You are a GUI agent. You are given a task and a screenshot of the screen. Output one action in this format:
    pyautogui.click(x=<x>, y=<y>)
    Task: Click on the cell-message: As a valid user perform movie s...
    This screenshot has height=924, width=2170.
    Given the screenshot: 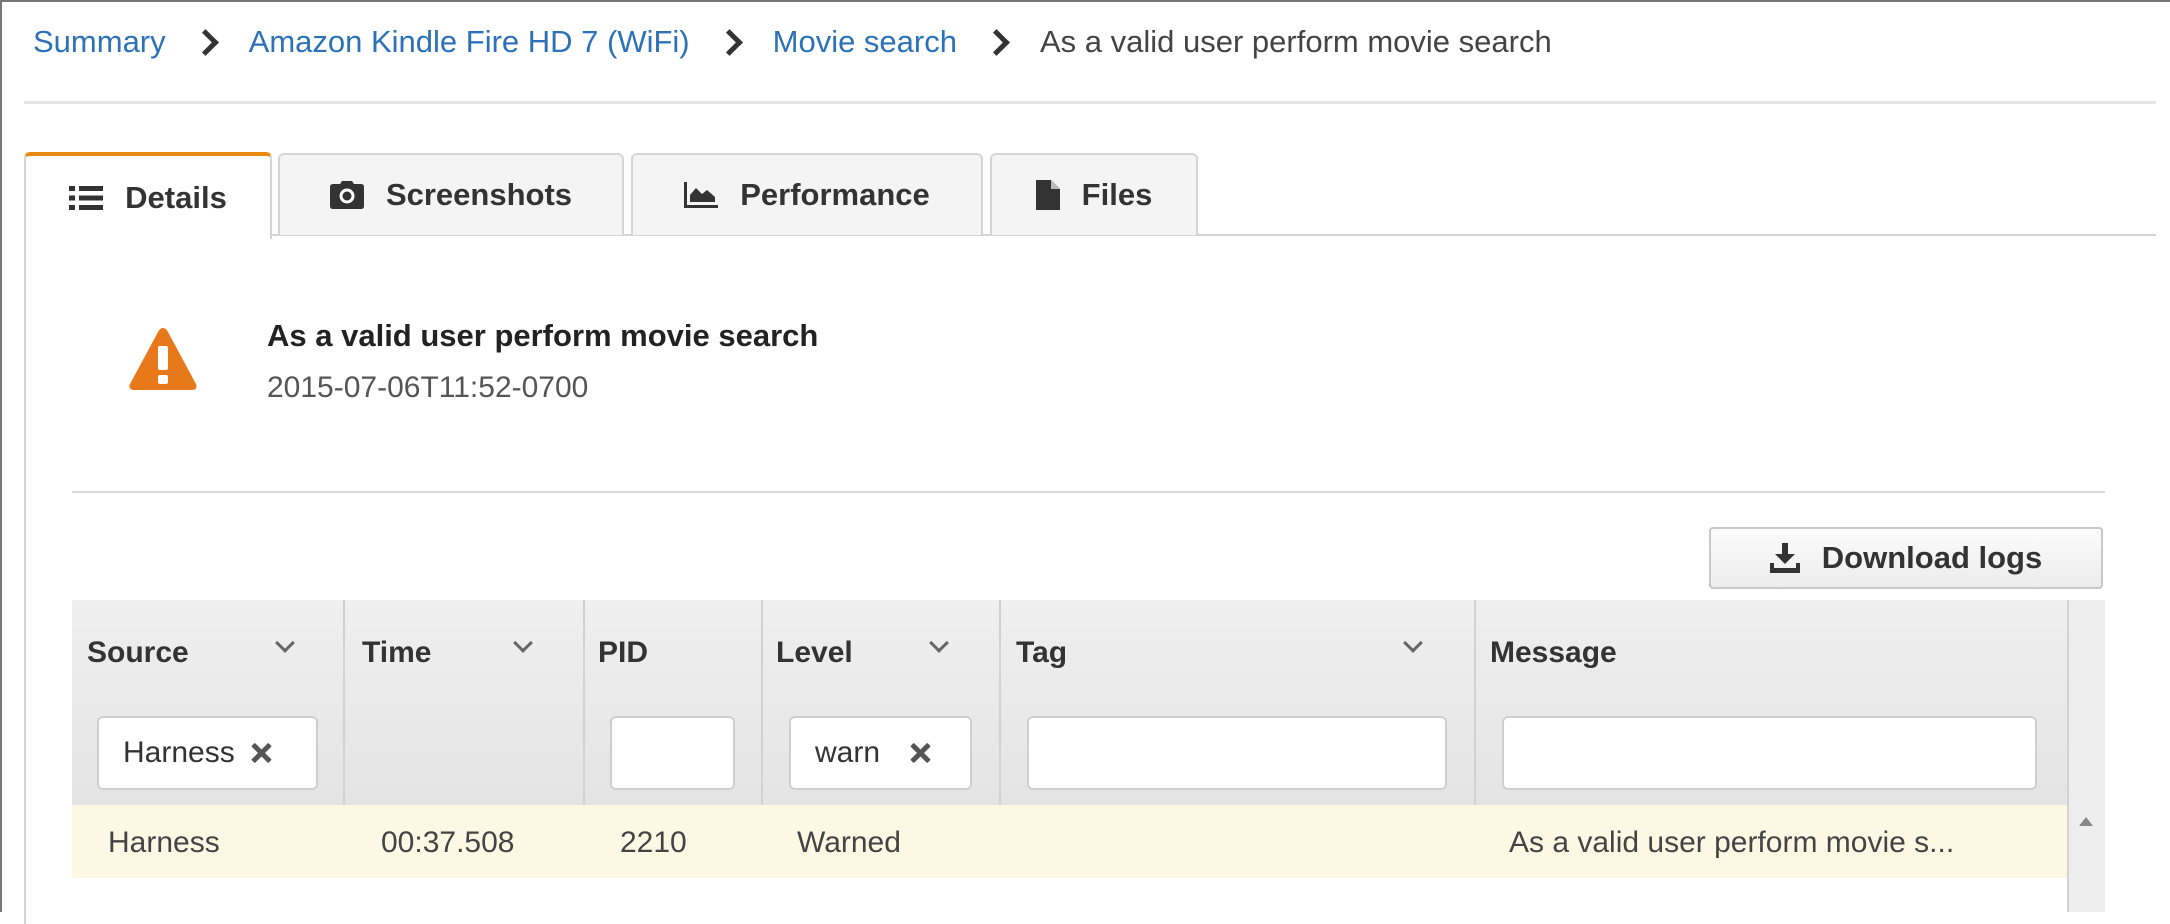 What is the action you would take?
    pyautogui.click(x=1732, y=842)
    